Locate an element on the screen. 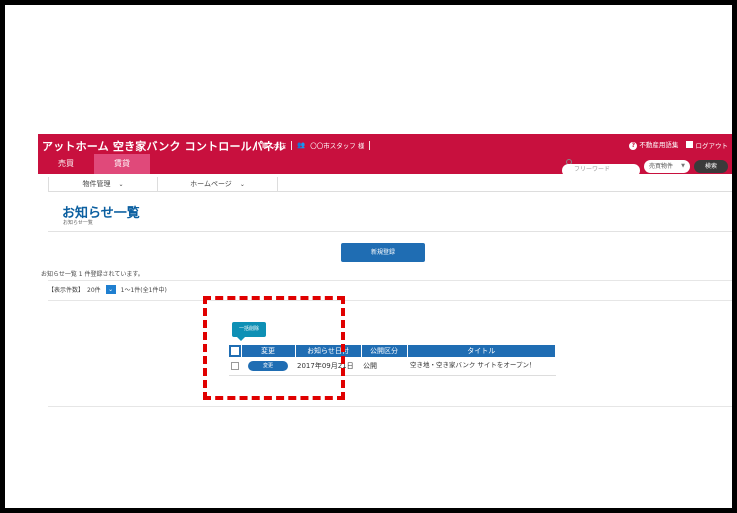 Image resolution: width=737 pixels, height=513 pixels. logout-icon is located at coordinates (690, 144).